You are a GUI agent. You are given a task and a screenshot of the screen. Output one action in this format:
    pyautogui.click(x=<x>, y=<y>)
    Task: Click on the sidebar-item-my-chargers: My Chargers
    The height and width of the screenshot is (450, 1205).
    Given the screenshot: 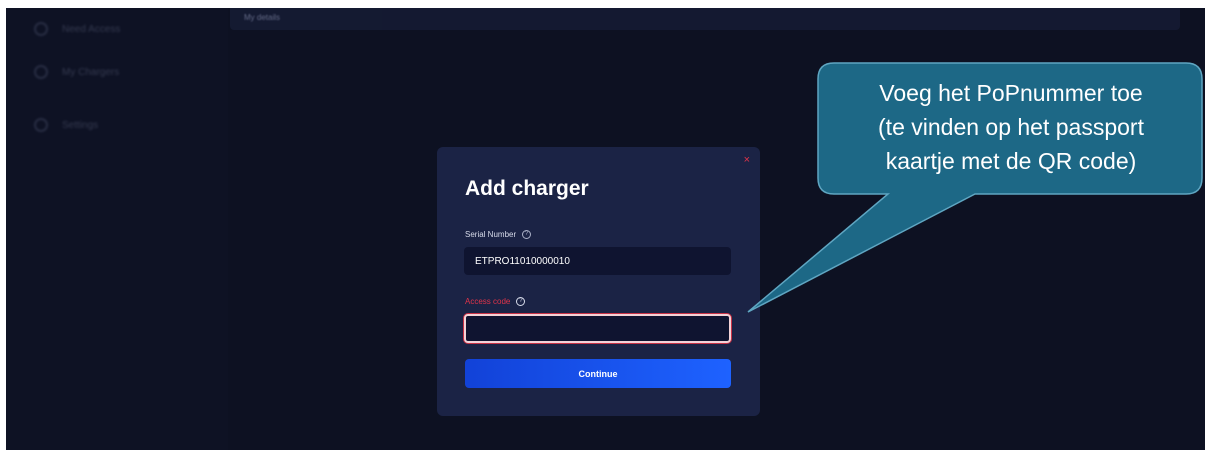 What is the action you would take?
    pyautogui.click(x=76, y=72)
    